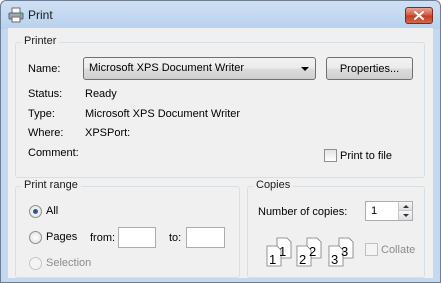 This screenshot has width=441, height=283. I want to click on where-label: Where:, so click(46, 133).